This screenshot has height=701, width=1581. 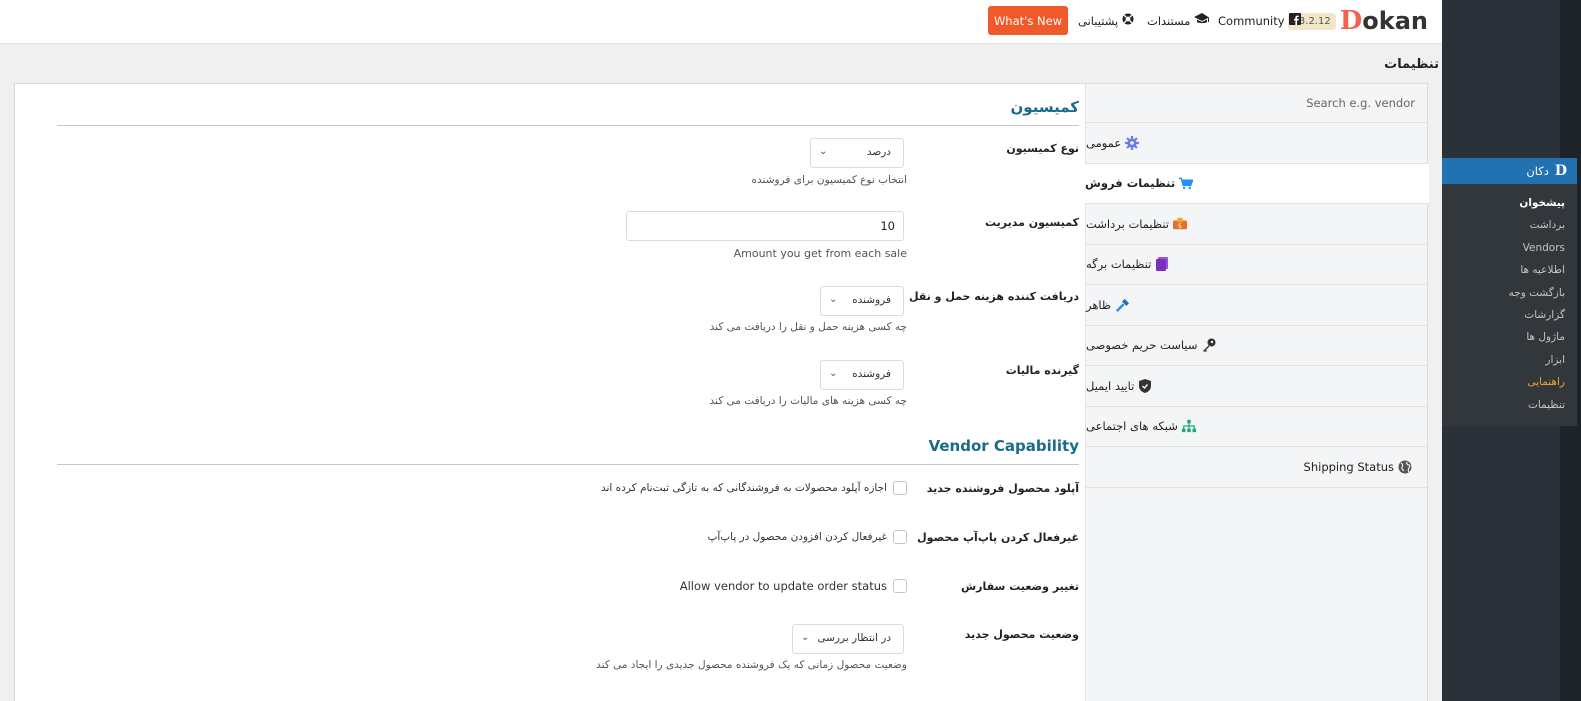 I want to click on docs-label: مستندات, so click(x=1169, y=20).